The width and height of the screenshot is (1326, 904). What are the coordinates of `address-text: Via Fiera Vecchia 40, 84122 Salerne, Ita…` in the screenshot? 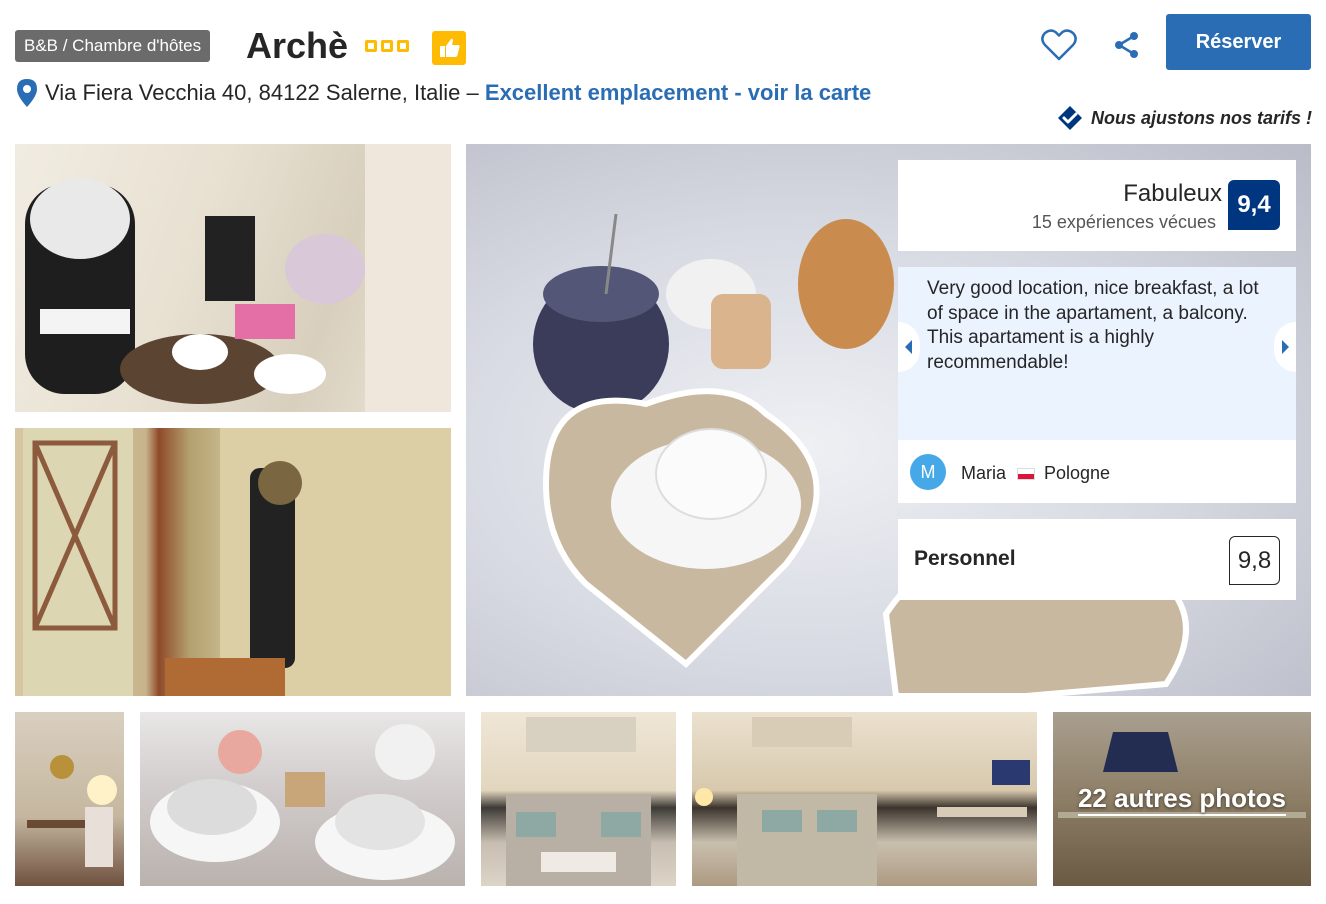 It's located at (265, 92).